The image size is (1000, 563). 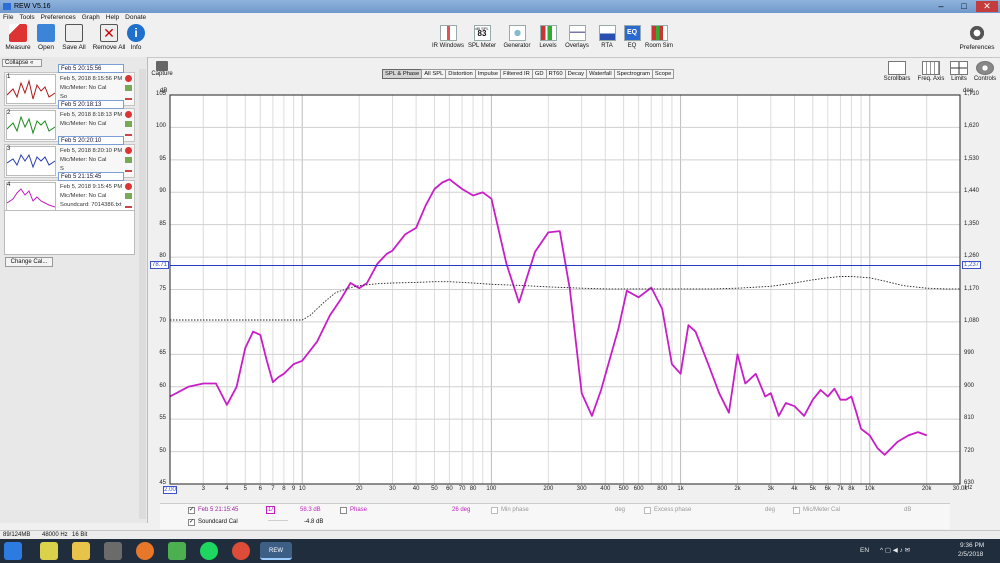 I want to click on x-tick-label: 200, so click(x=548, y=489).